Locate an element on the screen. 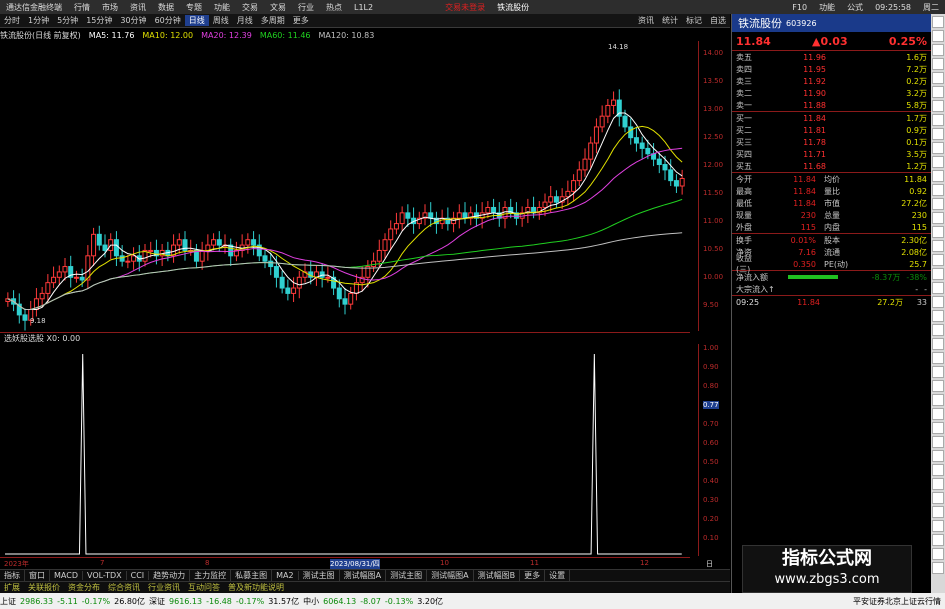 This screenshot has width=945, height=609. server-info: 平安证券北京上证云行情 is located at coordinates (897, 601).